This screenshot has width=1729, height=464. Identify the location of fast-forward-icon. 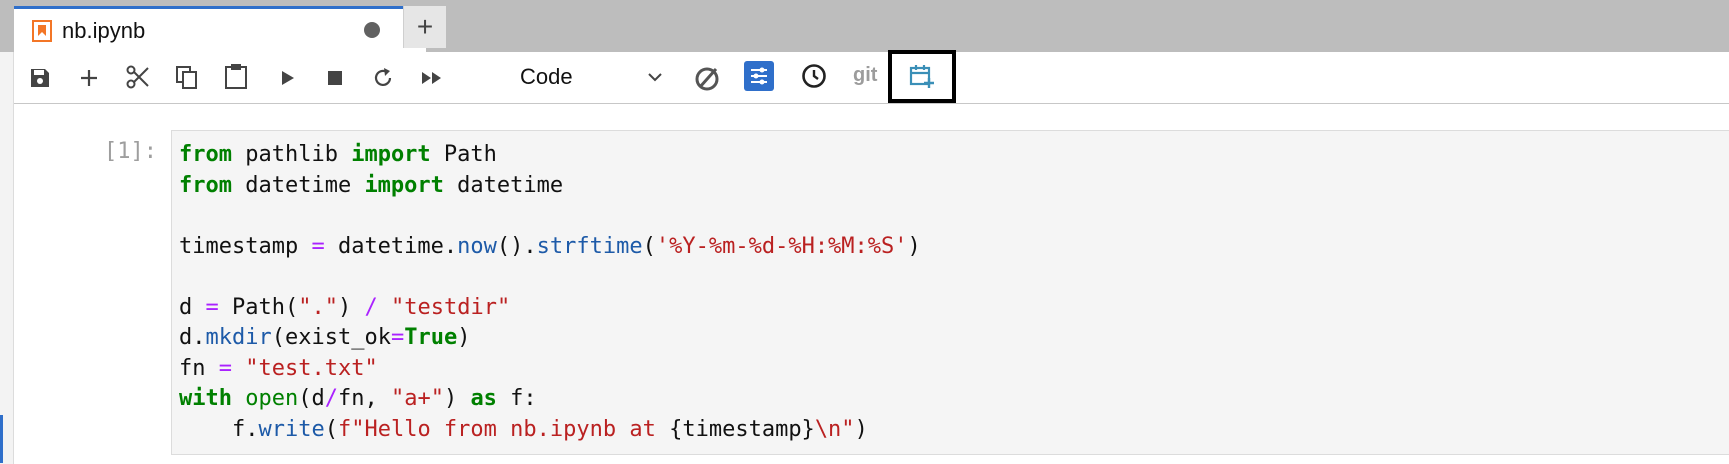
(431, 78).